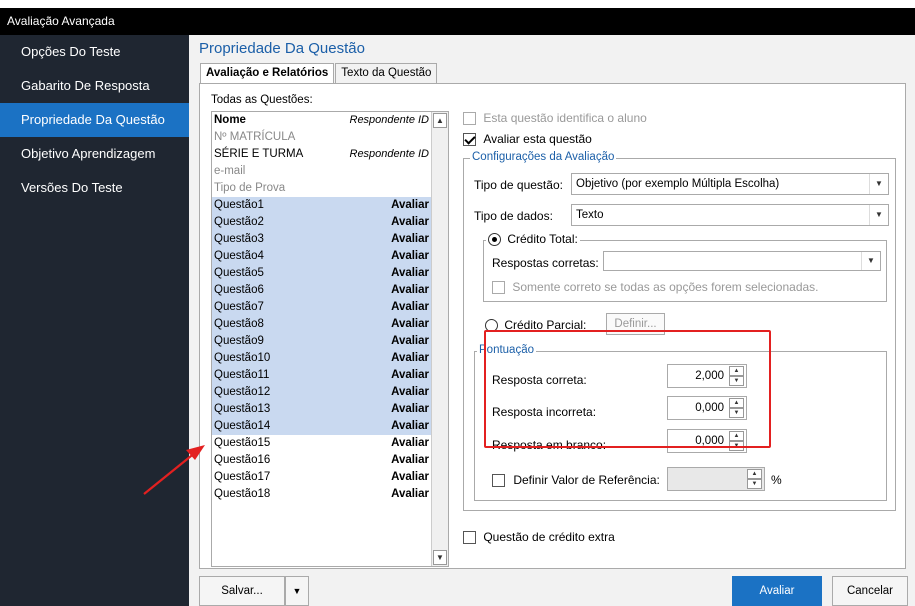 The height and width of the screenshot is (606, 915). I want to click on save-dropdown-button: ▼, so click(297, 591).